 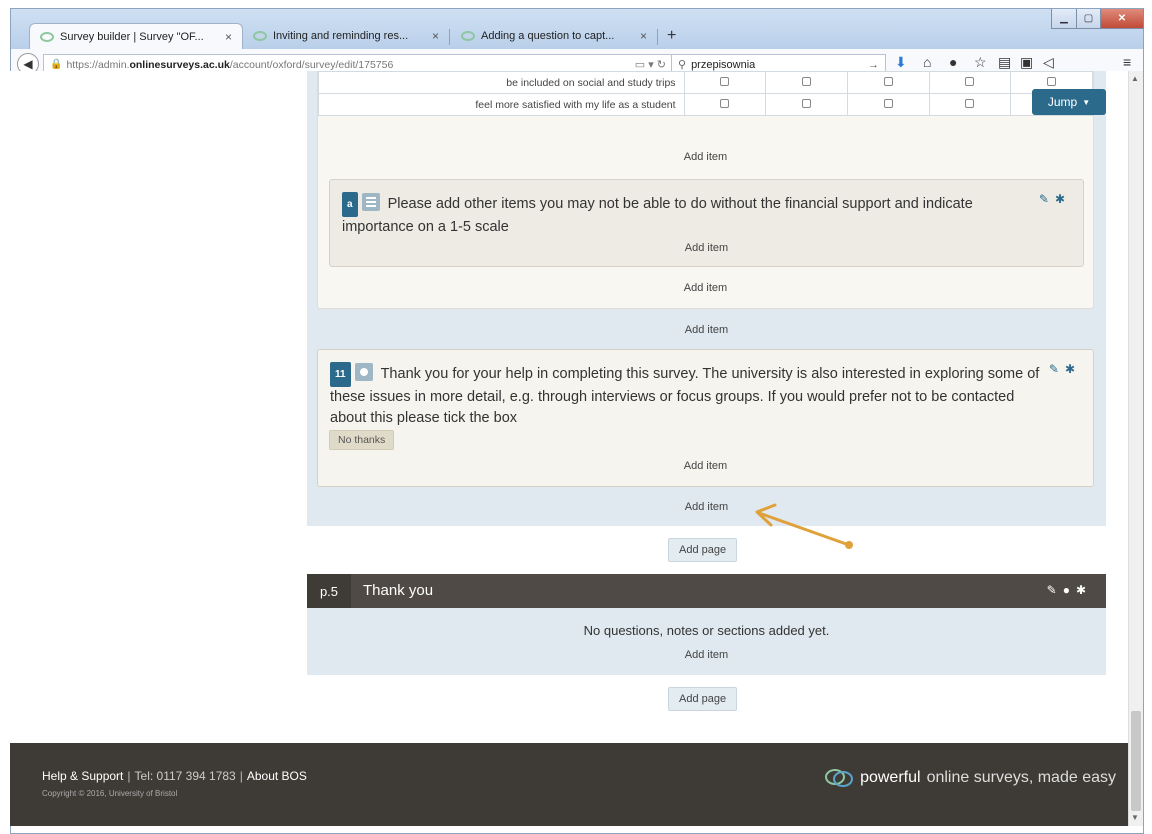 What do you see at coordinates (1048, 62) in the screenshot?
I see `send-icon: ◁` at bounding box center [1048, 62].